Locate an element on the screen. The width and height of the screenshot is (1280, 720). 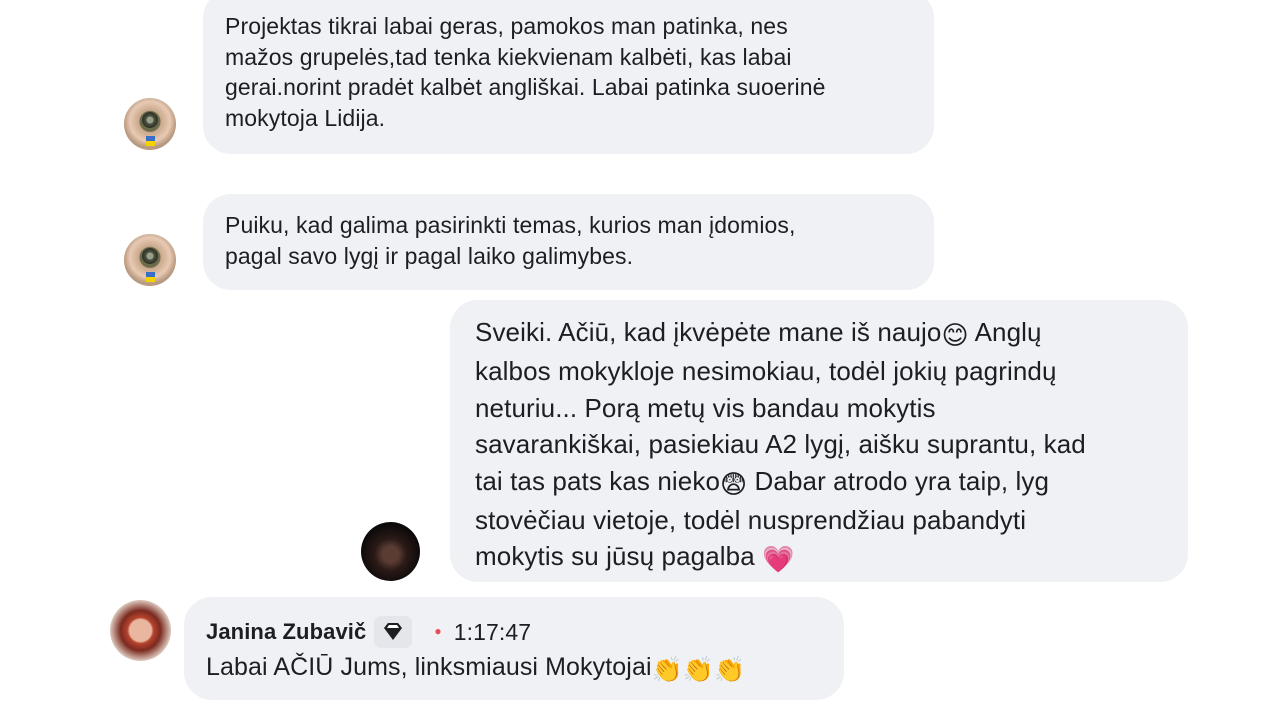
message-text-part: Sveiki. Ačiū, kad įkvėpėte mane iš naujo is located at coordinates (708, 332).